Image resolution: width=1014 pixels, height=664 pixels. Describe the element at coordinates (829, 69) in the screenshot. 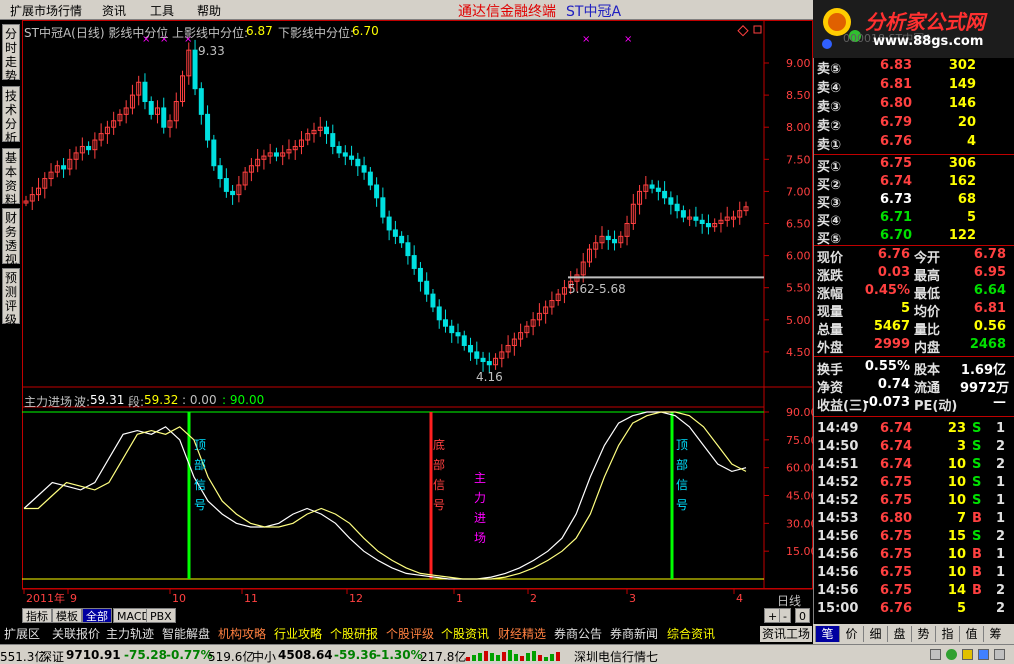

I see `ask-label: 卖⑤` at that location.